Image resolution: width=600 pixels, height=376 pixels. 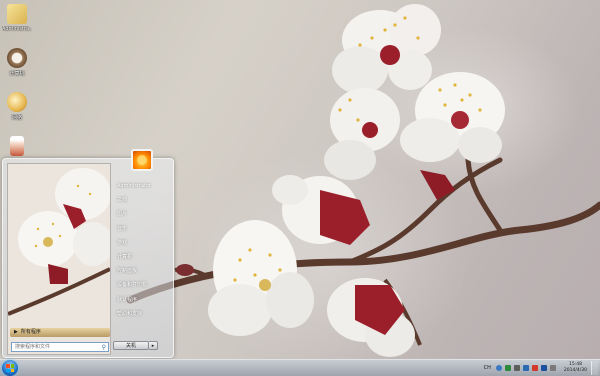 What do you see at coordinates (141, 257) in the screenshot?
I see `right-item-computer: 计算机` at bounding box center [141, 257].